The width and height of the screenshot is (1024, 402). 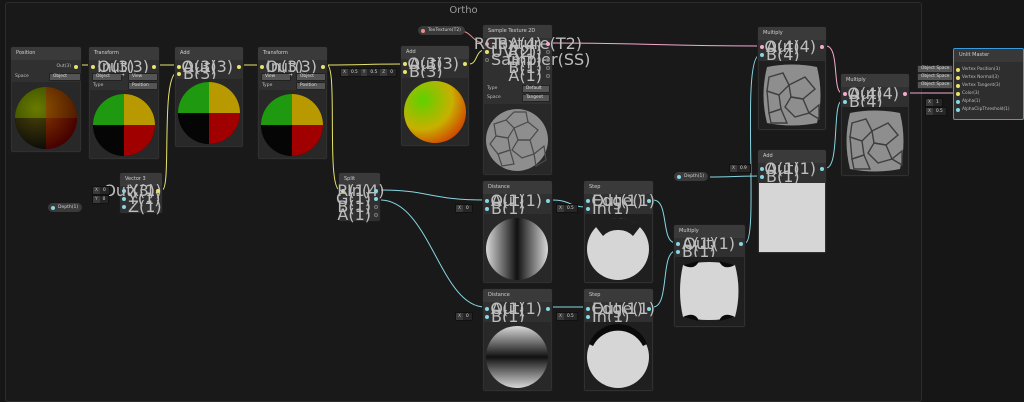 I want to click on clip-value: 0.5, so click(x=939, y=111).